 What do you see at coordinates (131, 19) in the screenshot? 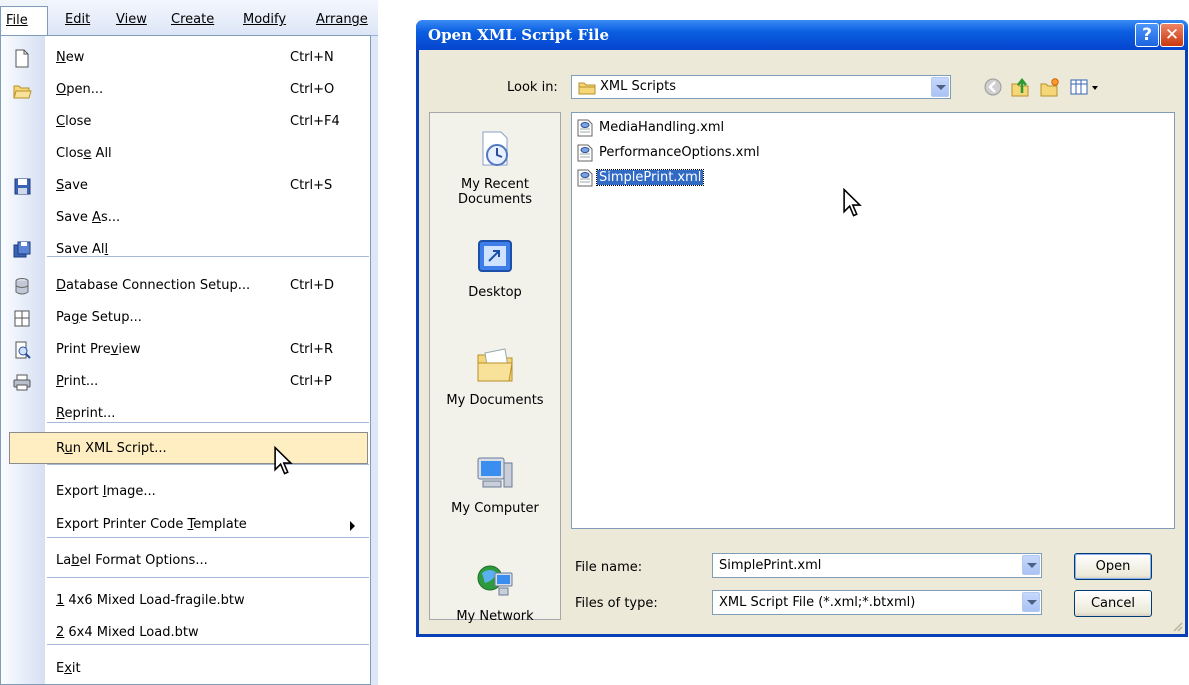
I see `menu-view: View` at bounding box center [131, 19].